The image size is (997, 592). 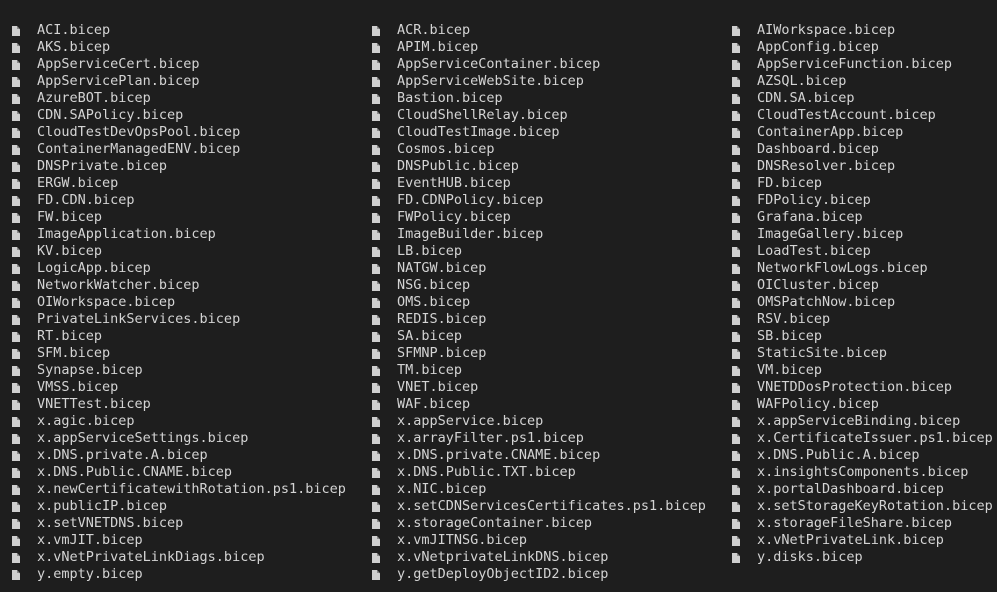 I want to click on file-entry: x.newCertificatewithRotation.ps1.bicep, so click(x=179, y=489).